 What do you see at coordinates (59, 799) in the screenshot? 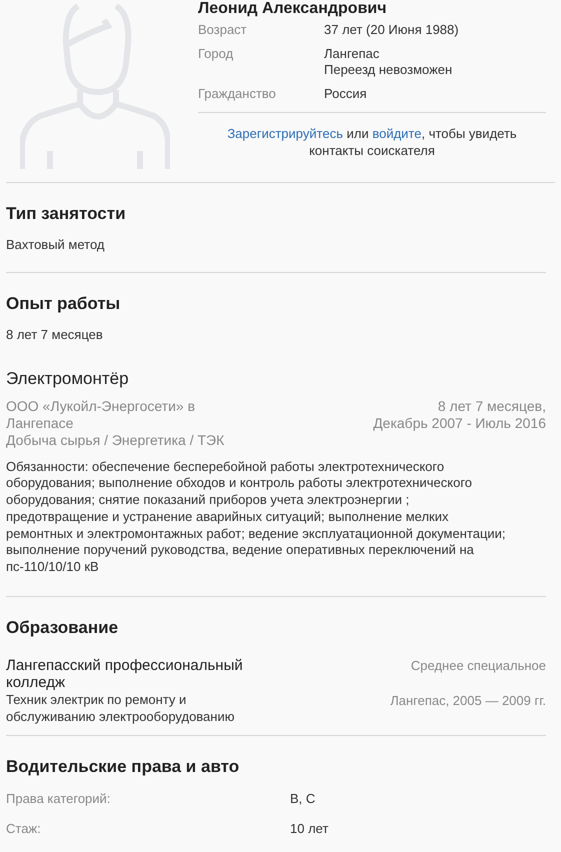
I see `driving-label: Права категорий:` at bounding box center [59, 799].